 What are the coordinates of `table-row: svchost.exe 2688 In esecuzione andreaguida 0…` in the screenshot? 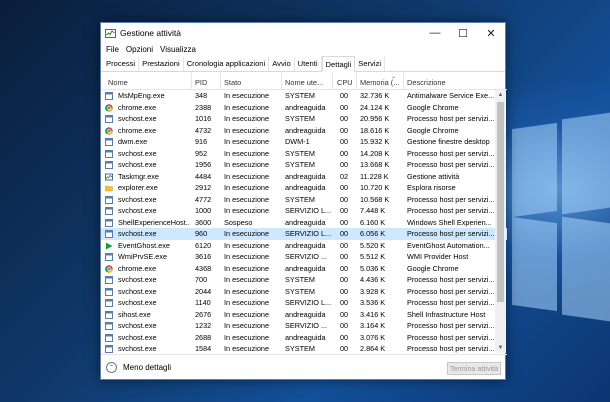 It's located at (304, 338).